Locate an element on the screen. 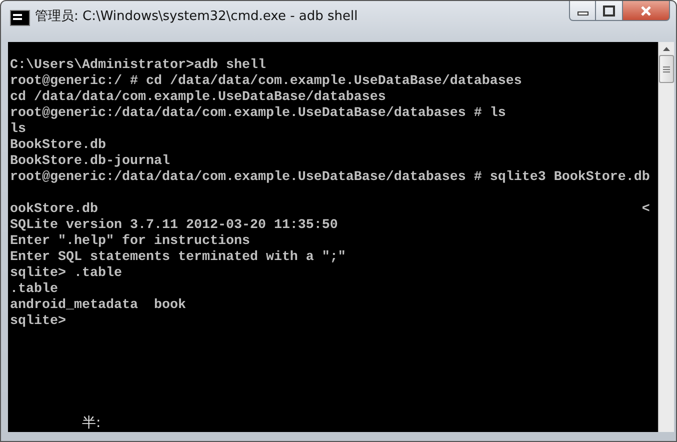 This screenshot has height=442, width=677. console-text: root@generic:/data/data/com.example.UseDataBase/databases # ls is located at coordinates (258, 114).